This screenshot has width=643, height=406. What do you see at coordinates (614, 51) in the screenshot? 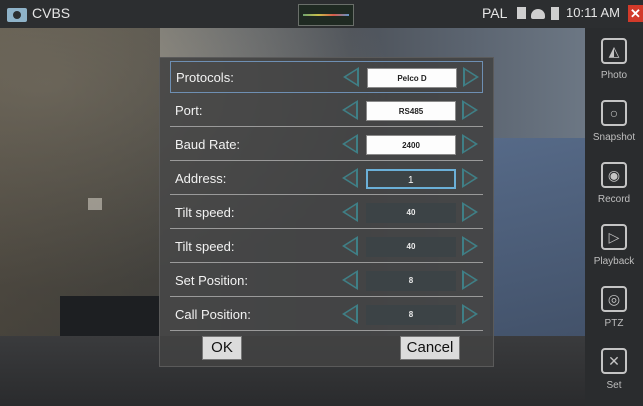
I see `photo-icon: ◭` at bounding box center [614, 51].